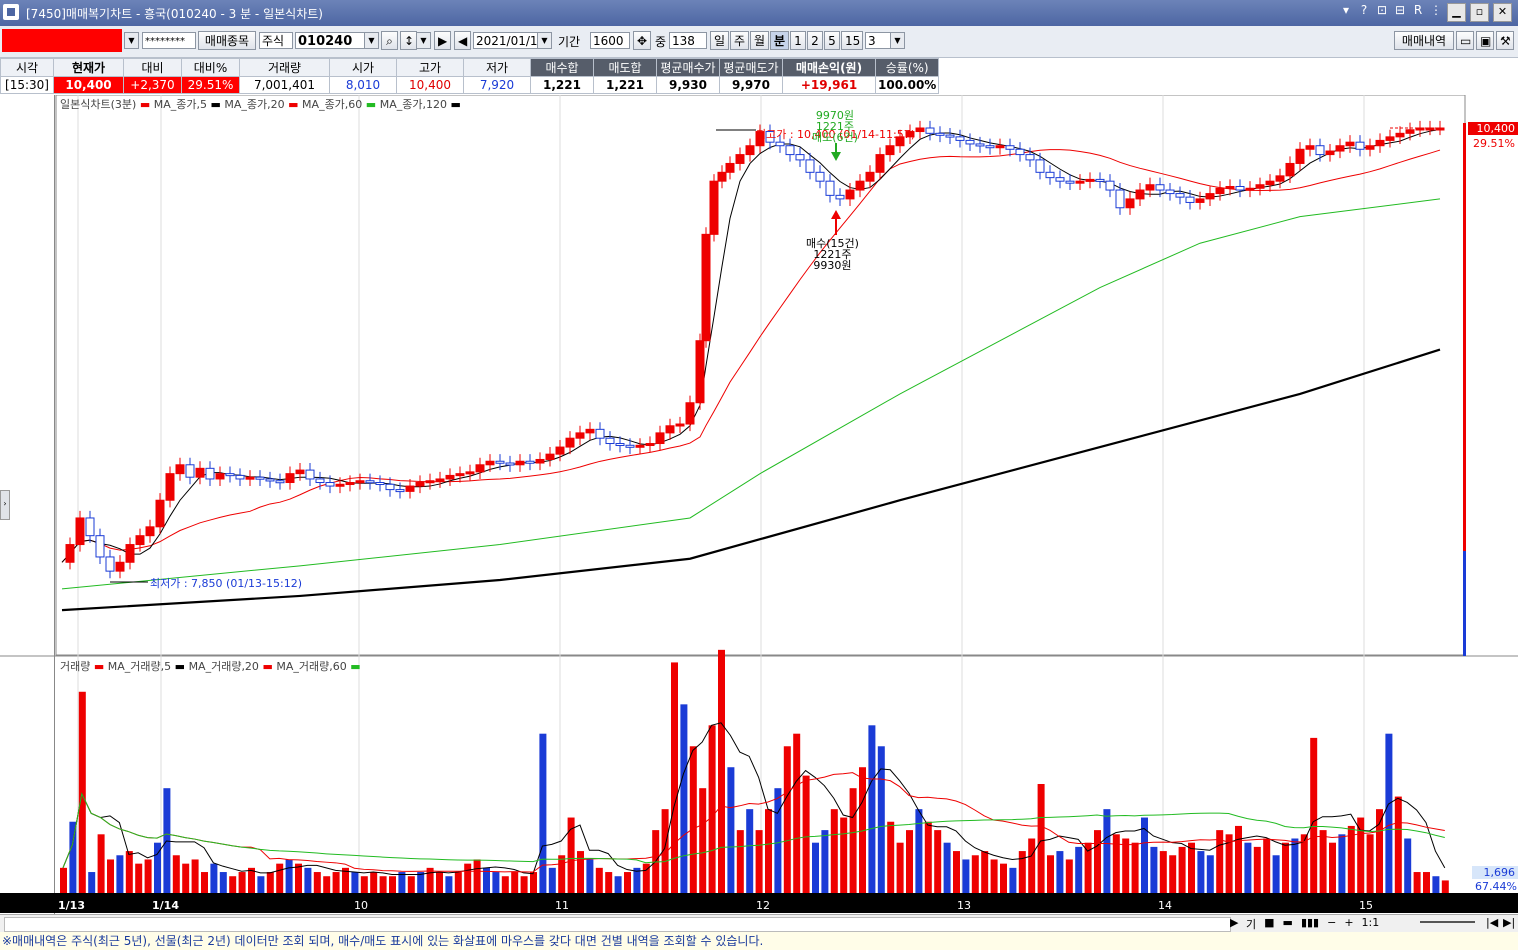 This screenshot has height=950, width=1518. I want to click on cycle-minute-button: 분, so click(779, 40).